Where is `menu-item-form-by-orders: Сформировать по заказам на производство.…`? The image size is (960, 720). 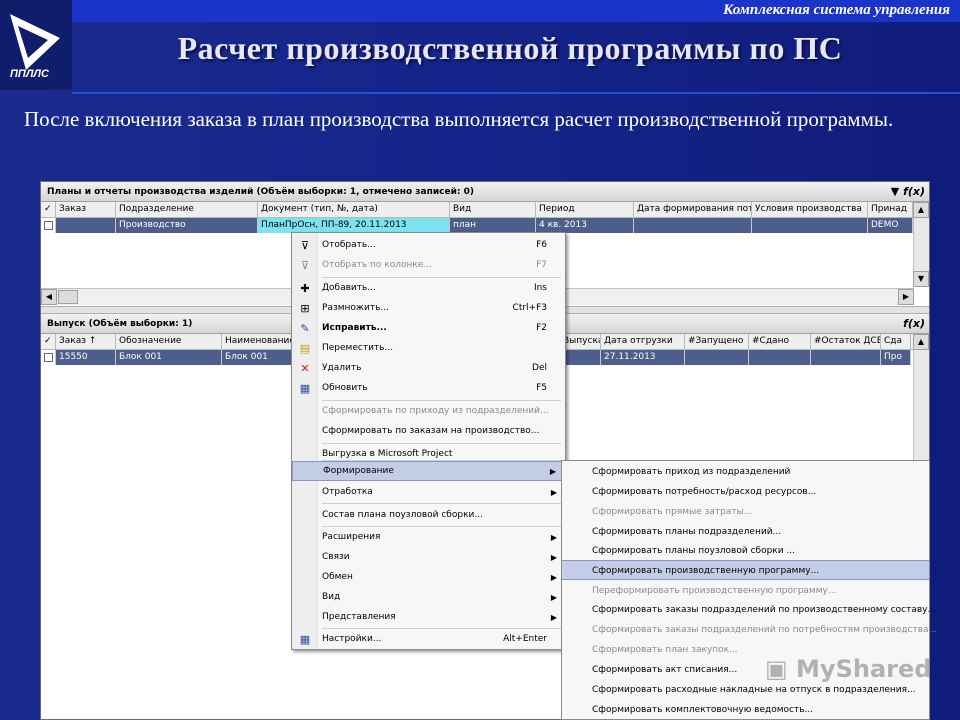
menu-item-form-by-orders: Сформировать по заказам на производство.… is located at coordinates (428, 431).